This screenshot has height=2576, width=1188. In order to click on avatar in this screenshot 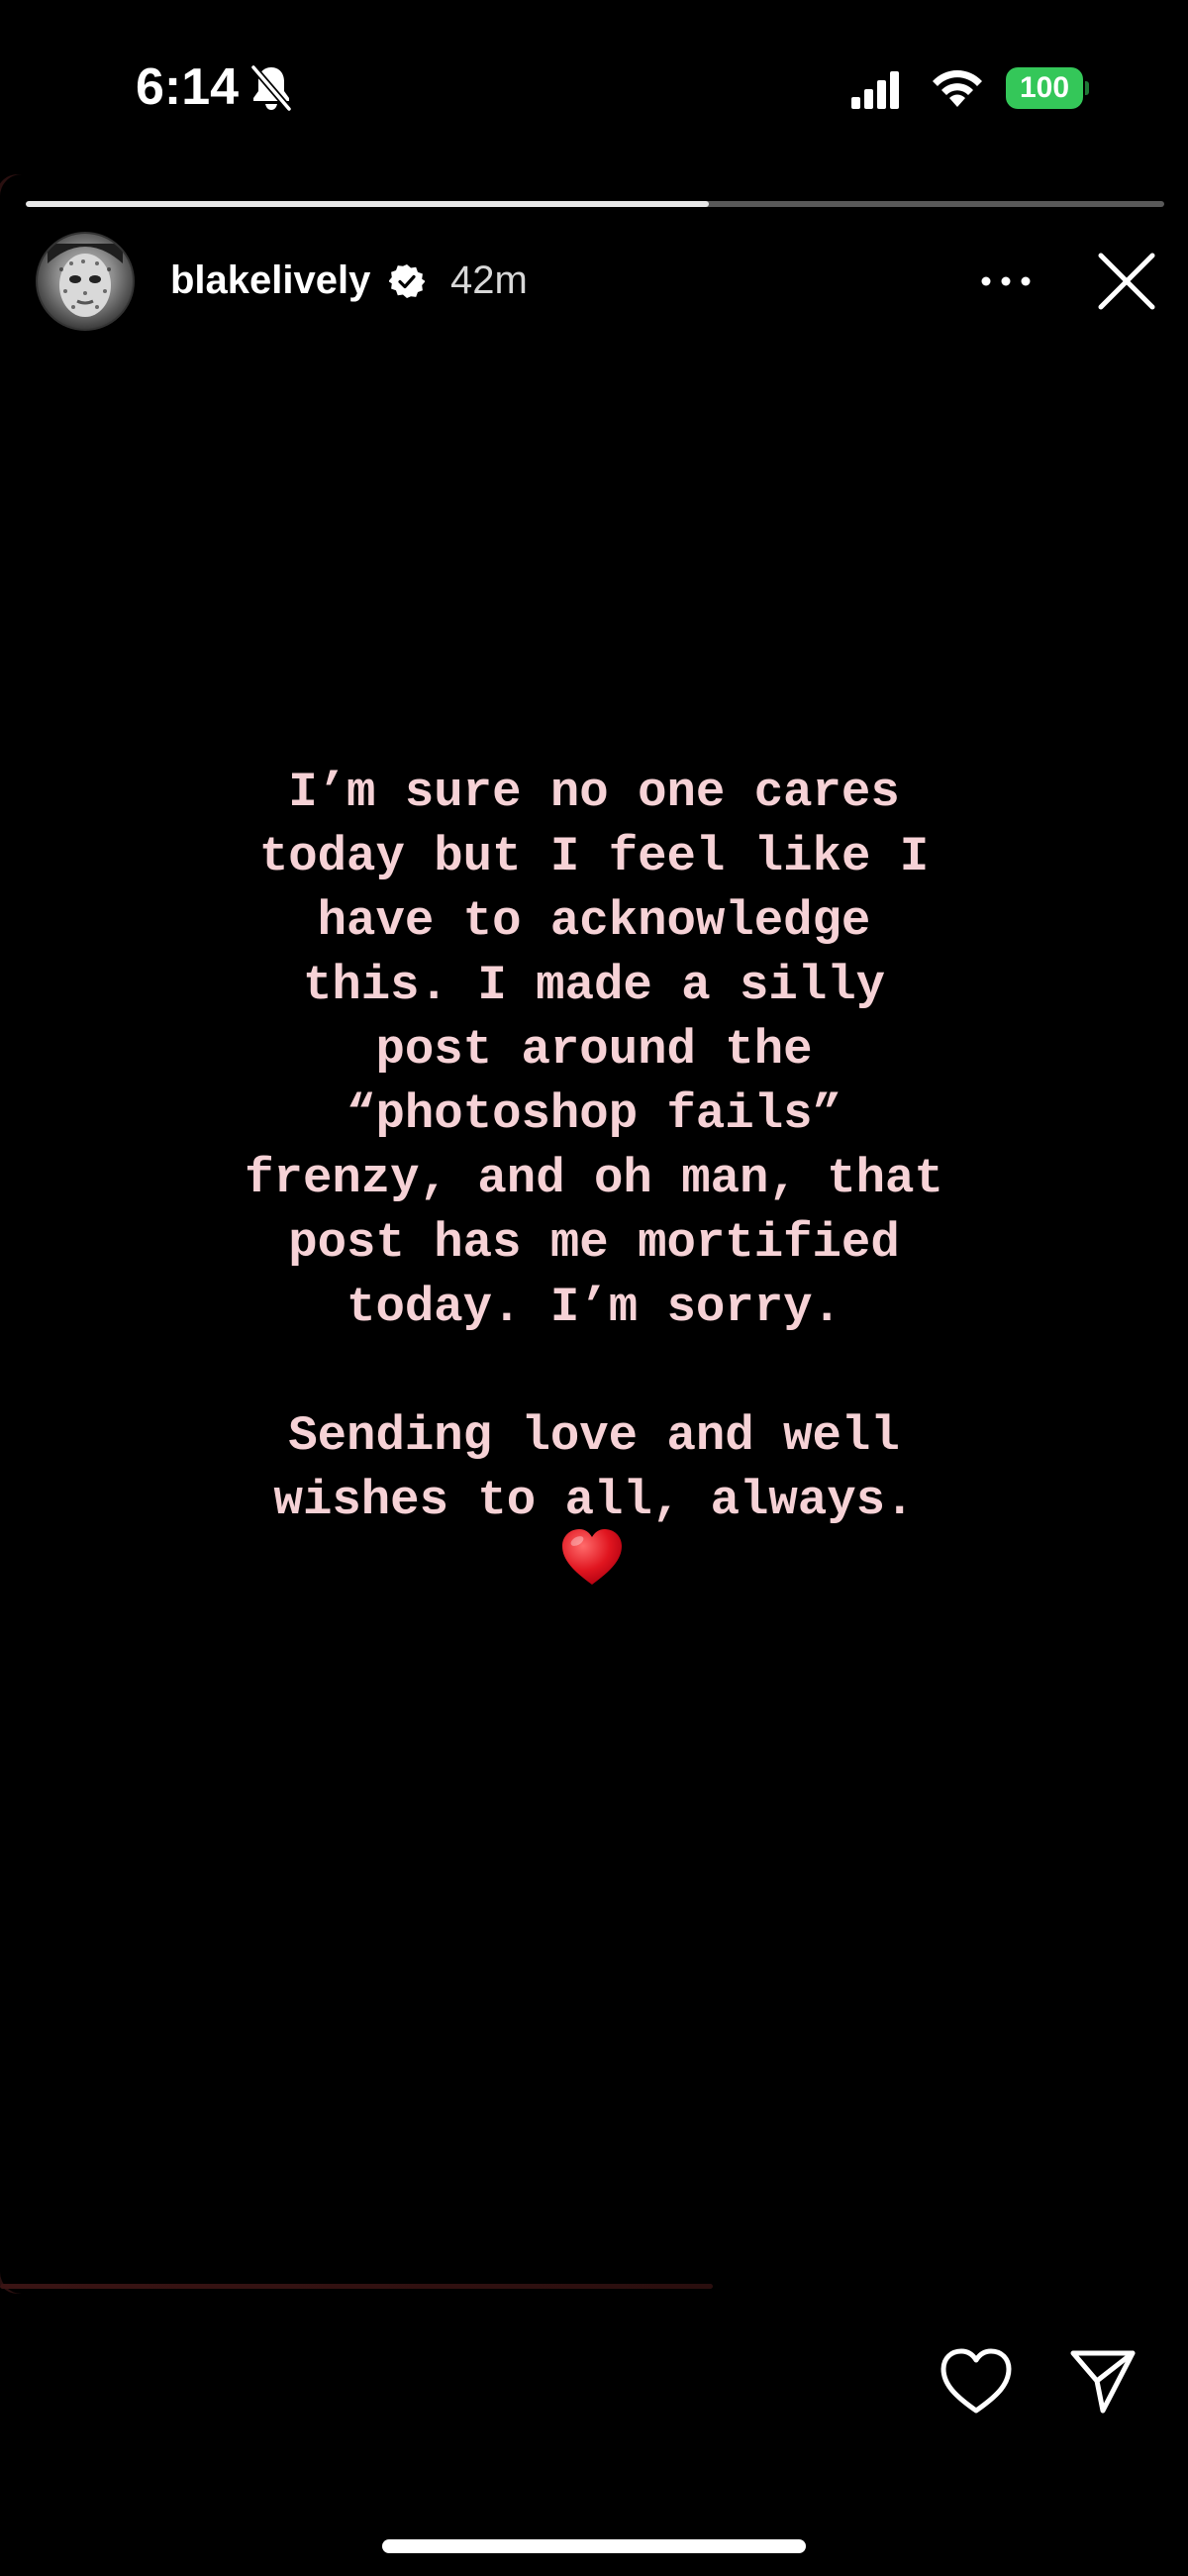, I will do `click(86, 281)`.